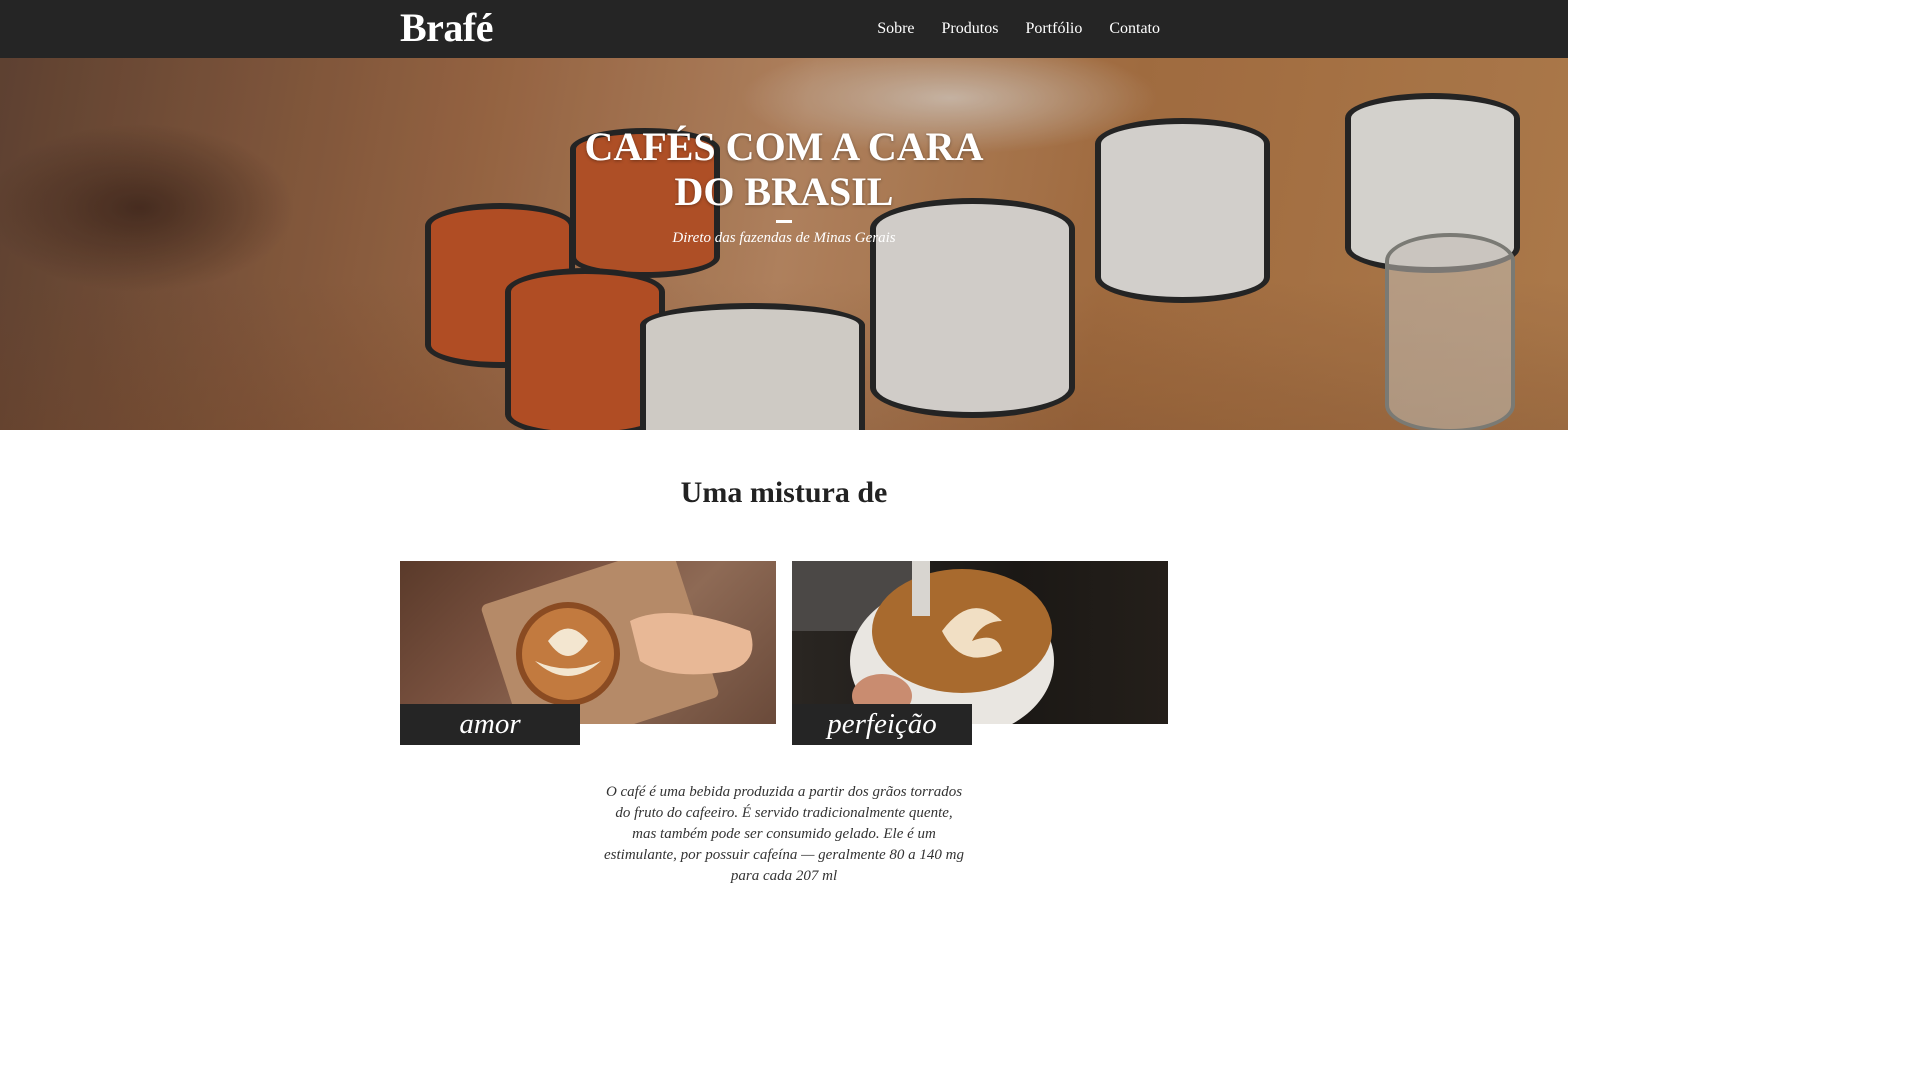 This screenshot has height=1080, width=1920. Describe the element at coordinates (970, 29) in the screenshot. I see `nav-link-produtos: Produtos` at that location.